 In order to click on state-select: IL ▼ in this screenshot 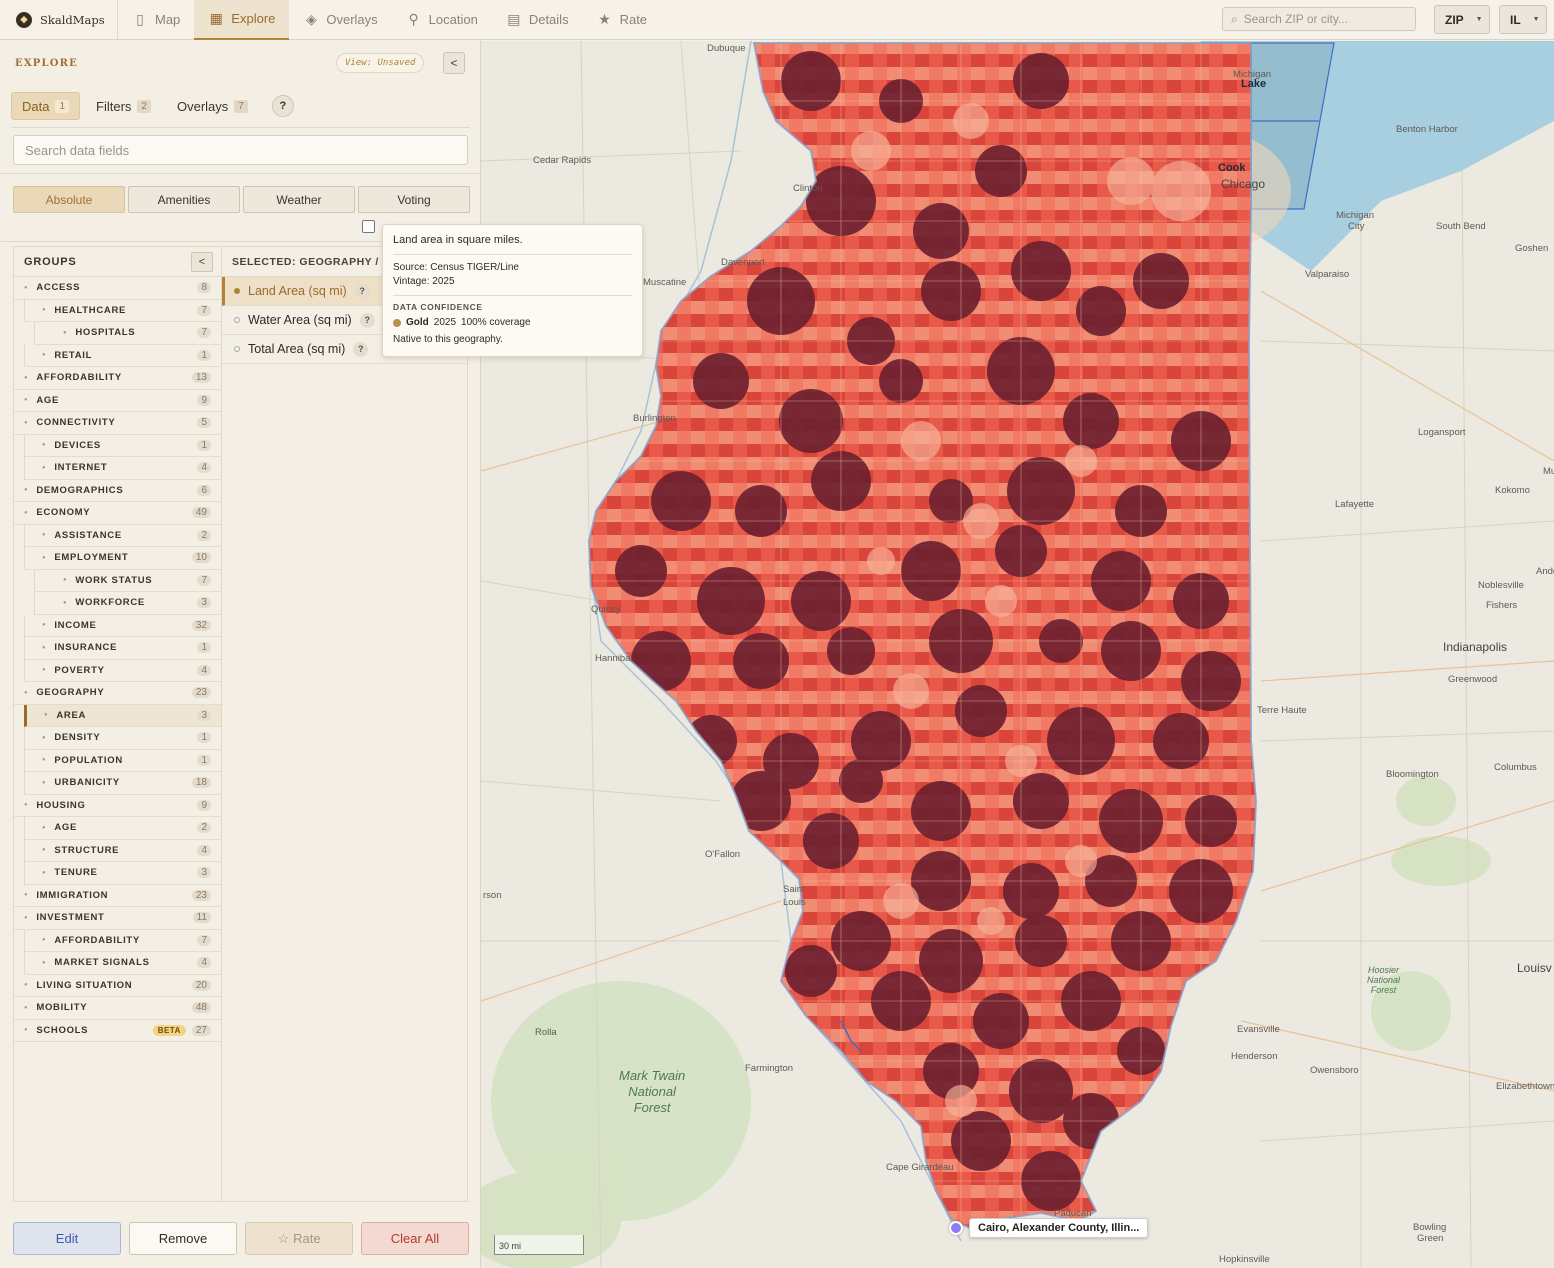, I will do `click(1523, 19)`.